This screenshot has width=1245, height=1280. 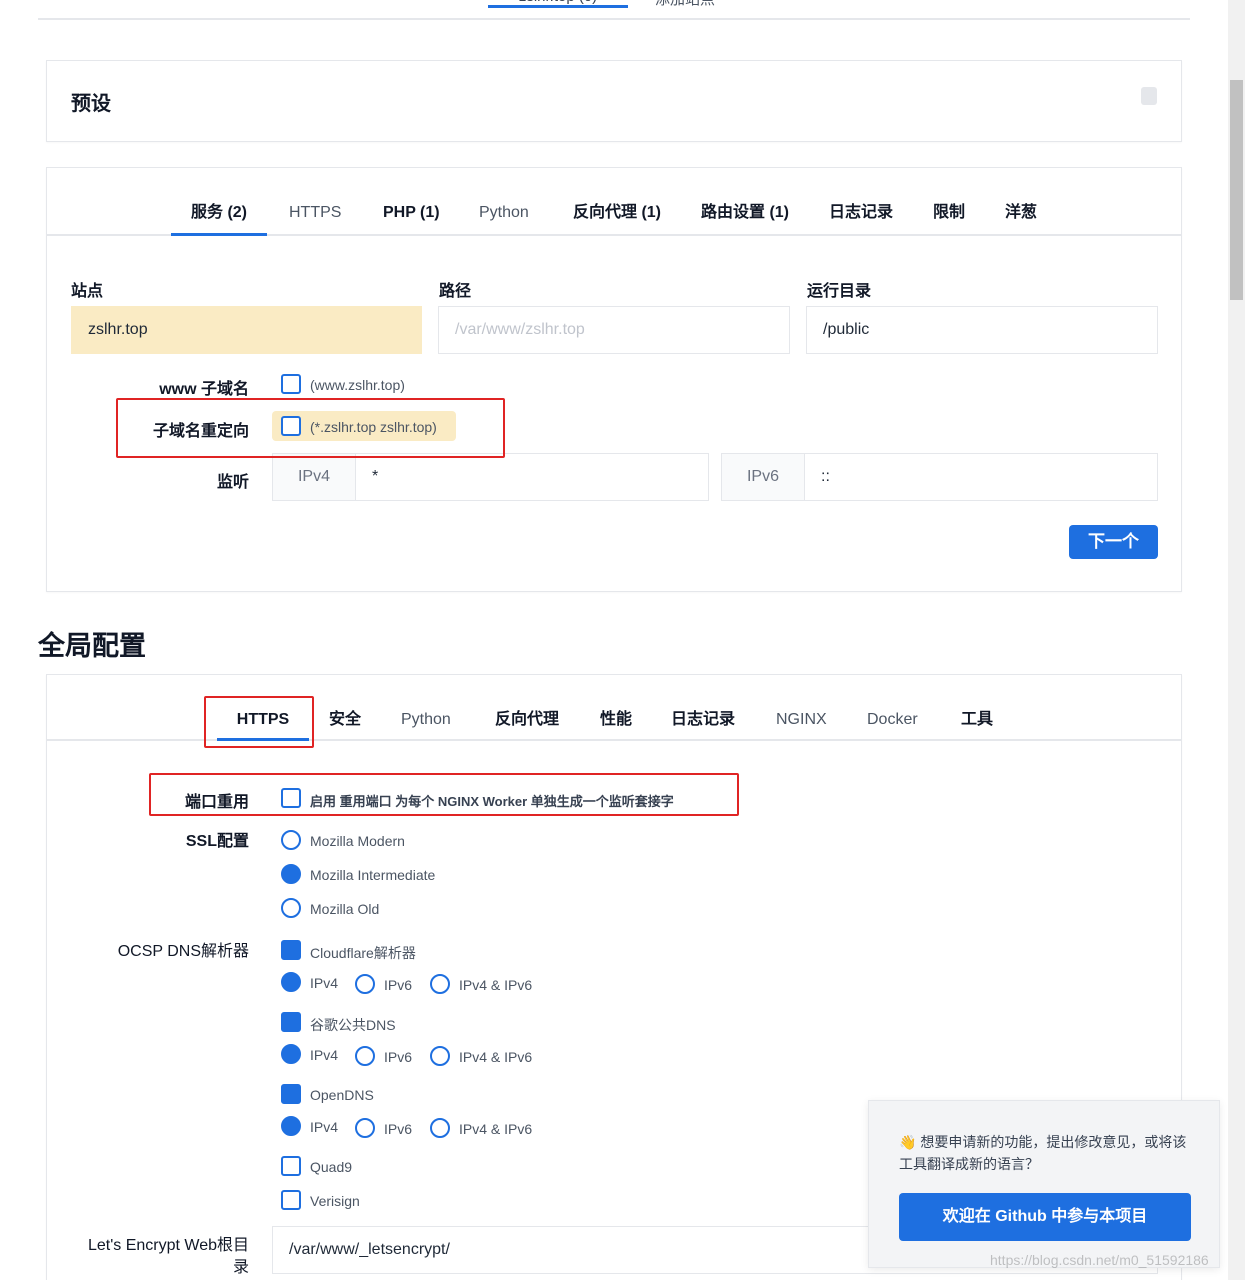 I want to click on tab-routing: 路由设置 (1), so click(x=745, y=202).